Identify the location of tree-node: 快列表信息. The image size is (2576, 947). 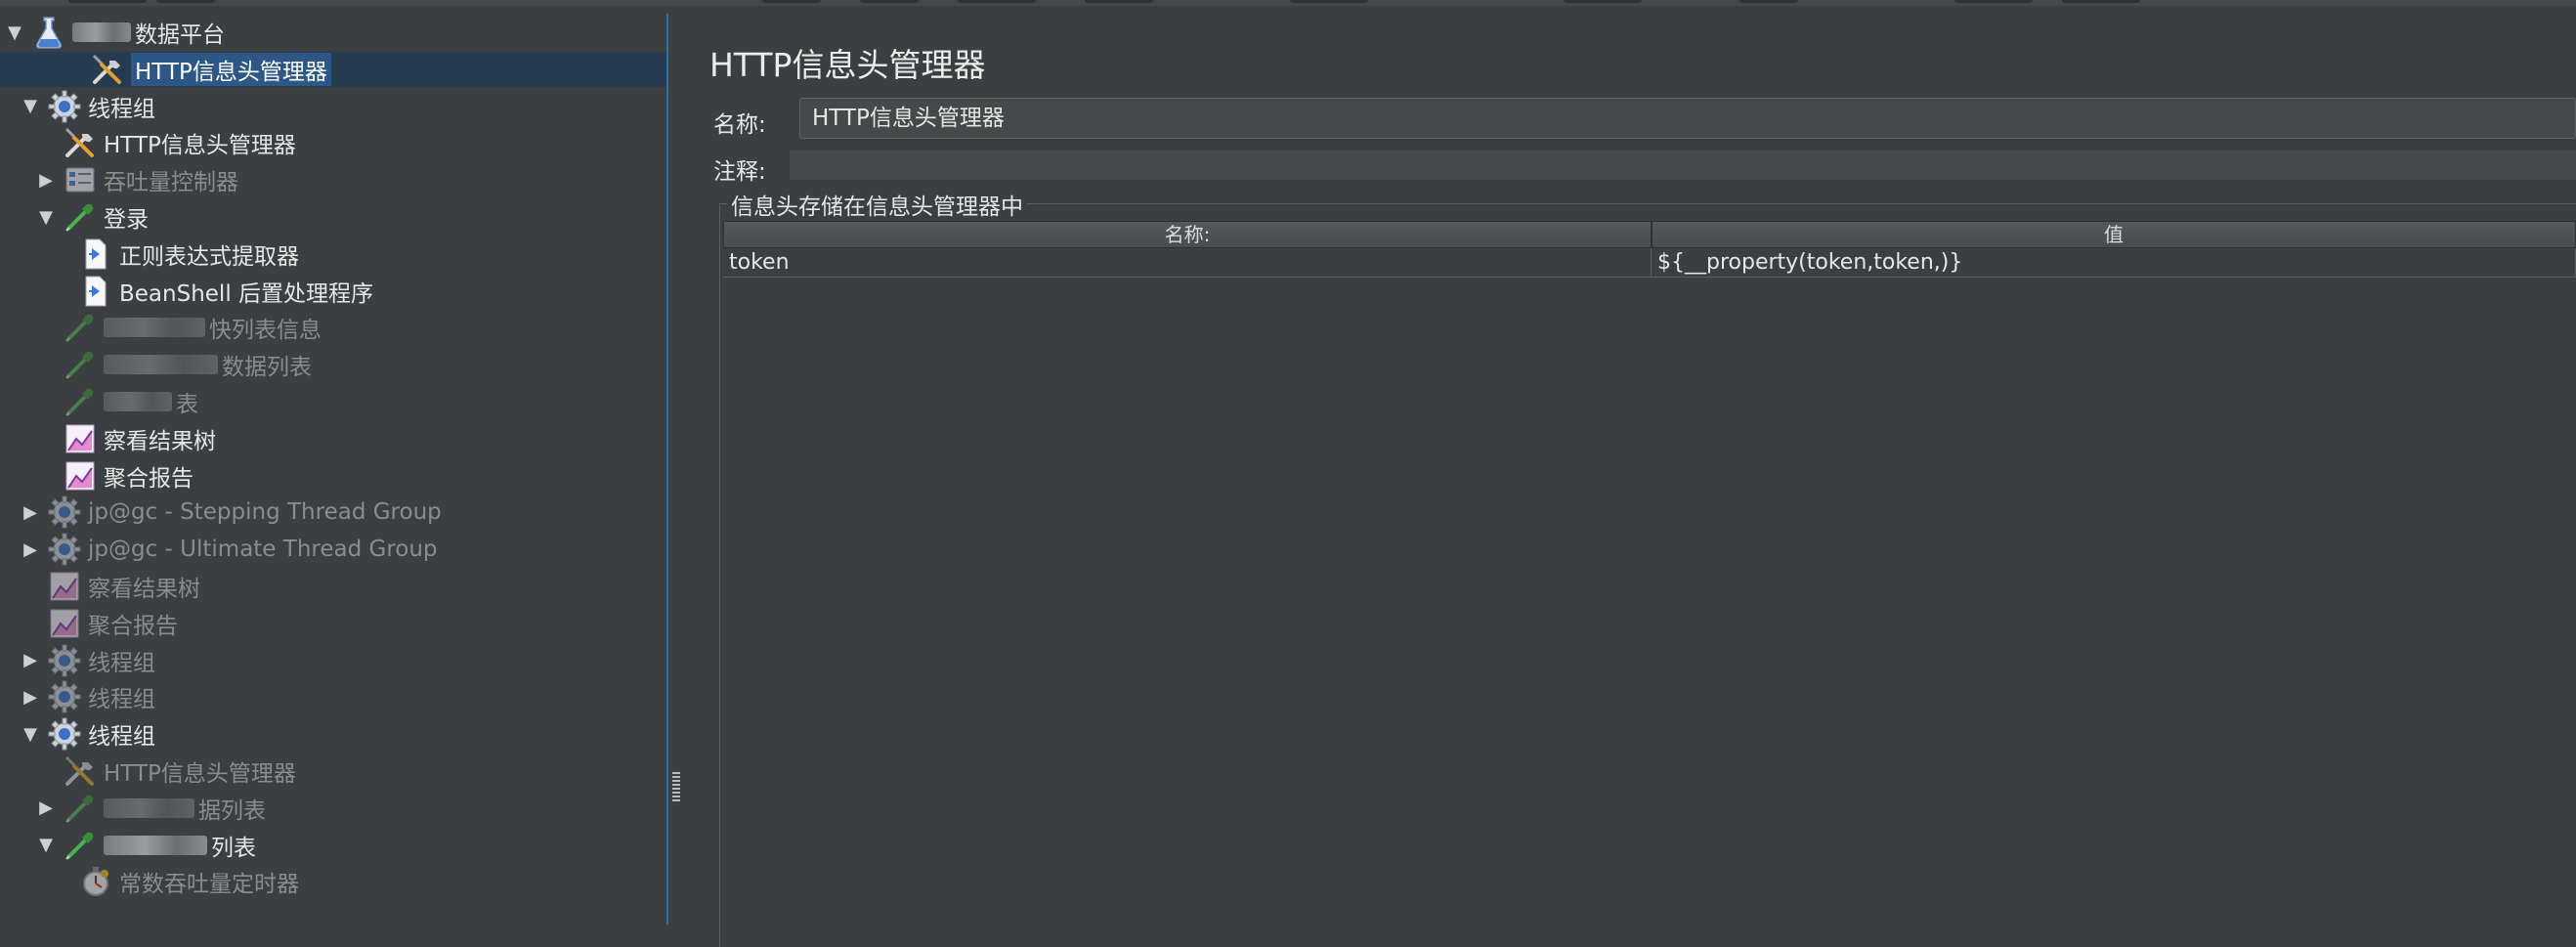
(179, 327).